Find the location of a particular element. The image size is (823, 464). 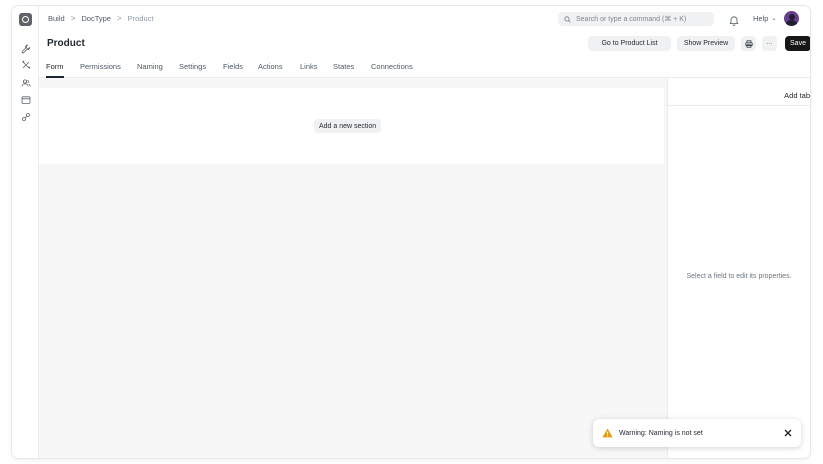

properties-empty-text: Select a field to edit its properties. is located at coordinates (739, 276).